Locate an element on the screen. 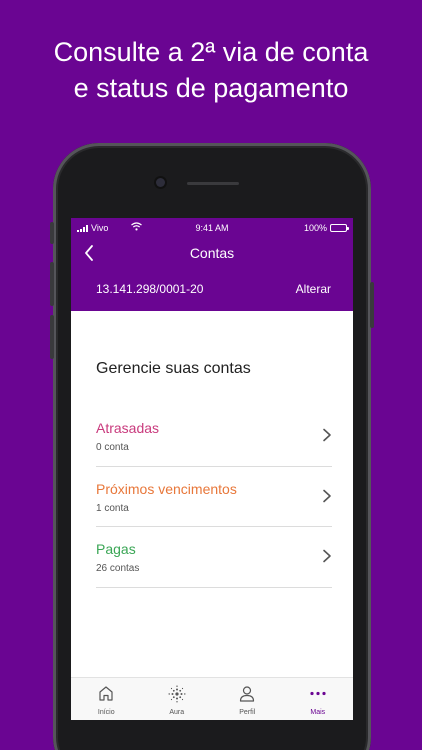 The width and height of the screenshot is (422, 750). tab-label: Aura is located at coordinates (177, 712).